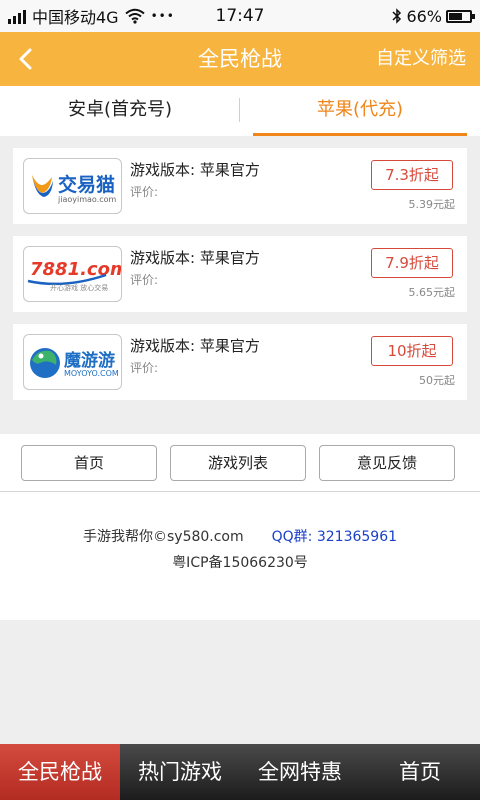 Image resolution: width=480 pixels, height=800 pixels. What do you see at coordinates (87, 185) in the screenshot?
I see `seller-logo-text: 交易猫` at bounding box center [87, 185].